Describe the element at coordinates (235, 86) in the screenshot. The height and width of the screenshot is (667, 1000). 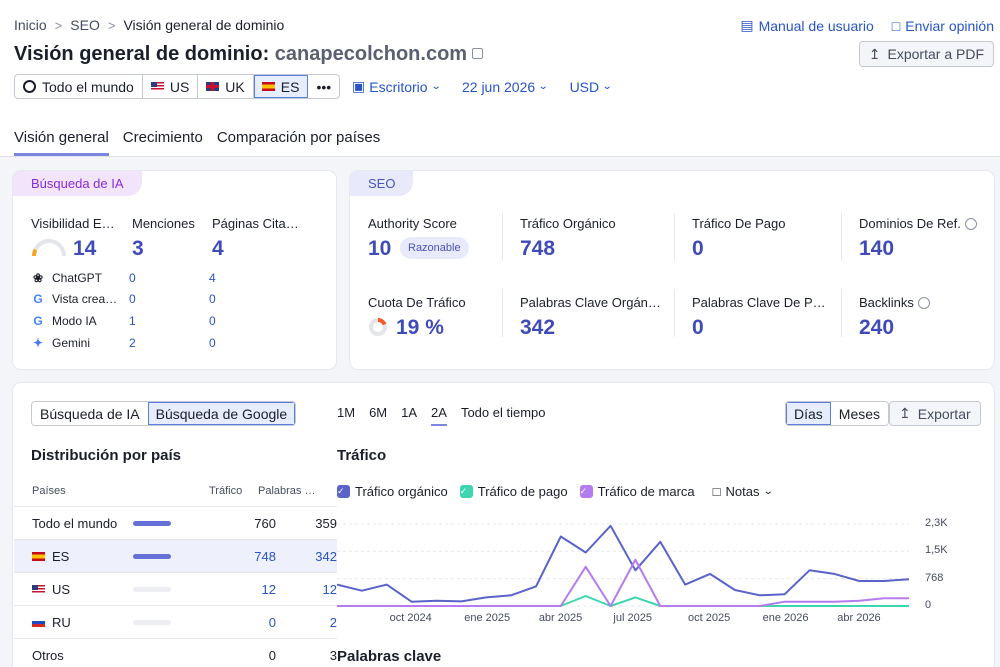
I see `db-uk-label: UK` at that location.